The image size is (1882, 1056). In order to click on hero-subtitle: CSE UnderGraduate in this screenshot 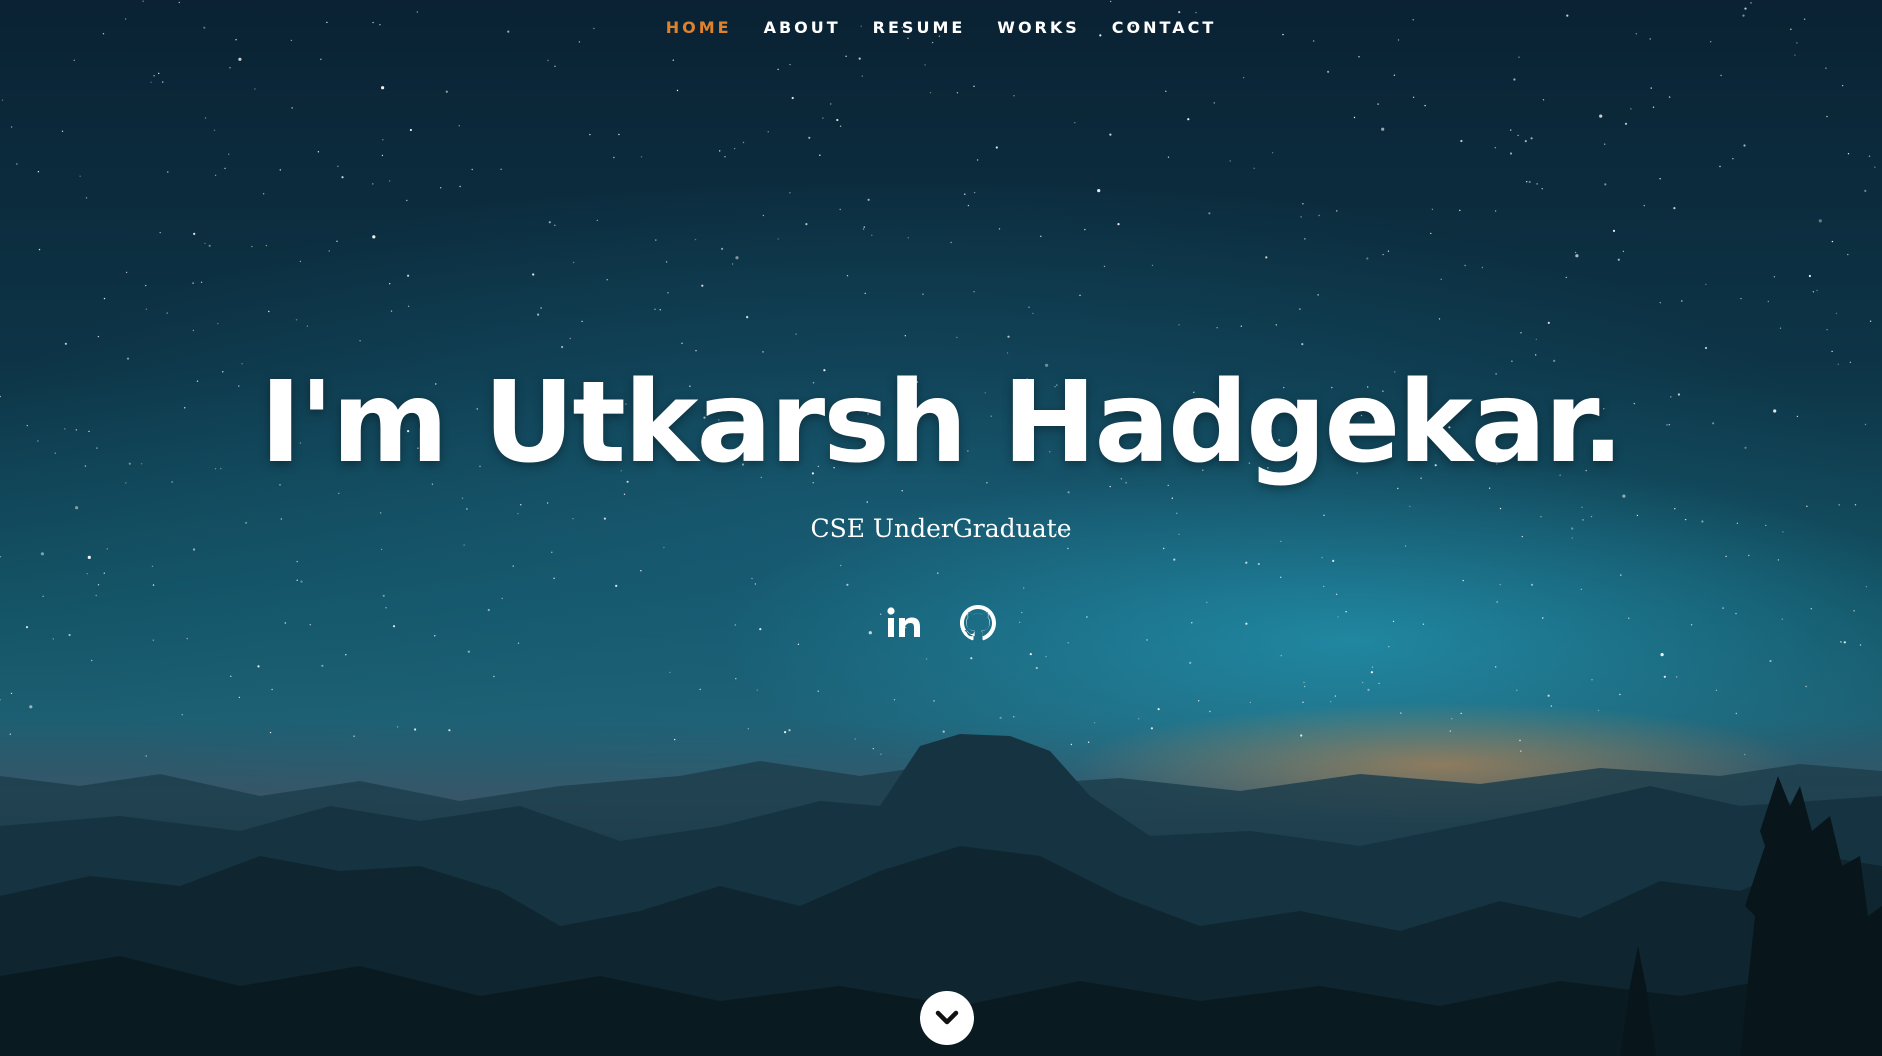, I will do `click(941, 528)`.